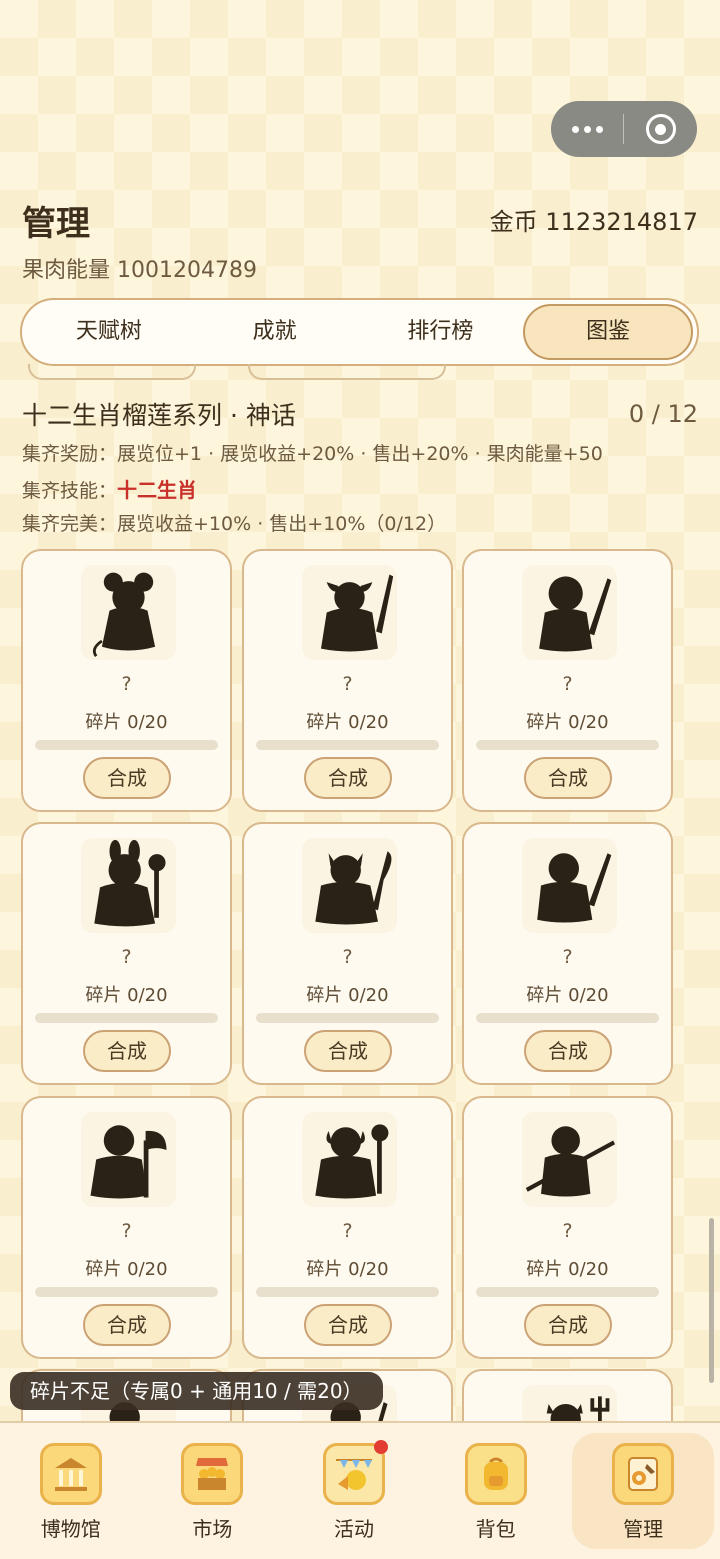 Image resolution: width=720 pixels, height=1559 pixels. Describe the element at coordinates (70, 454) in the screenshot. I see `collect-reward-label: 集齐奖励：` at that location.